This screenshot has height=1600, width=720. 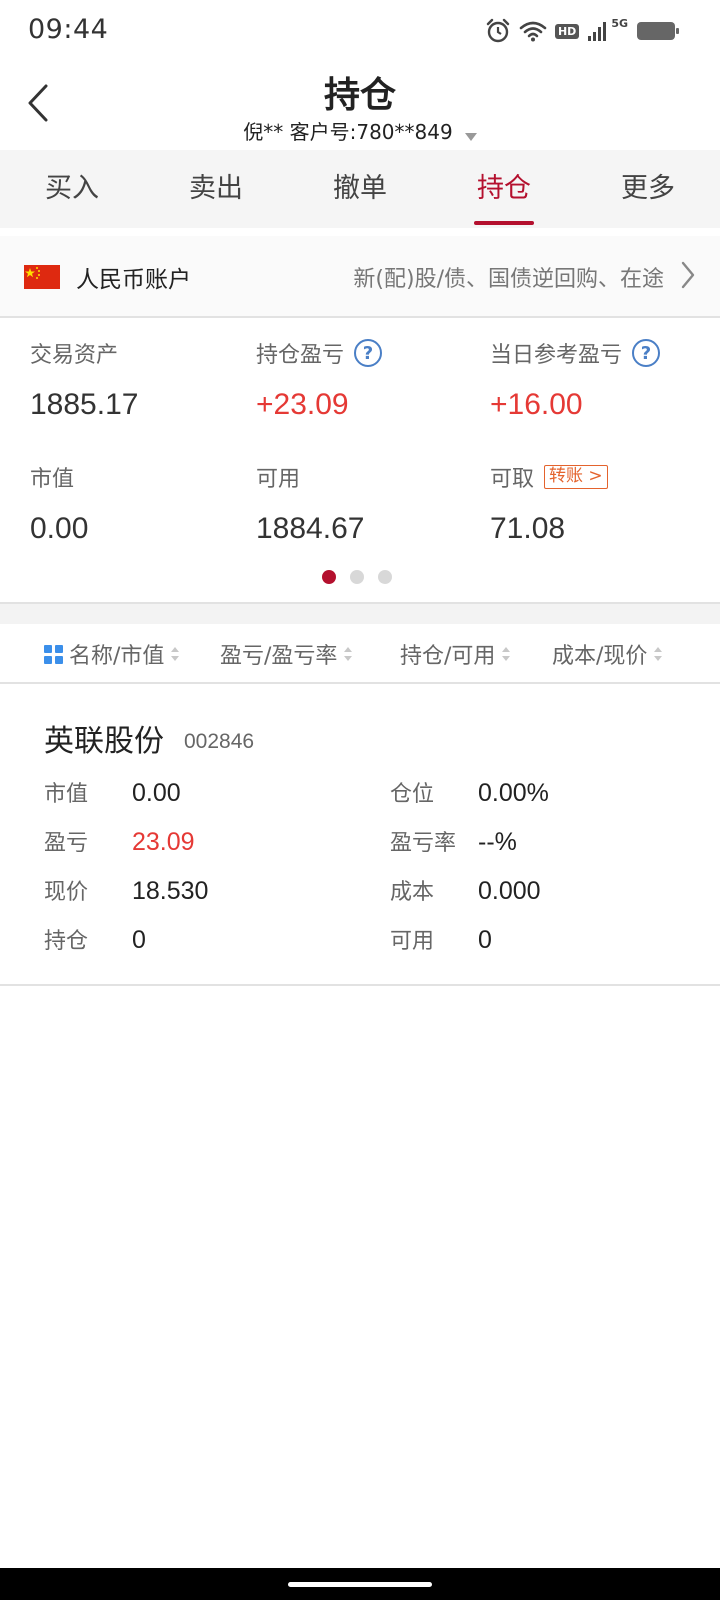 I want to click on page-header: 持仓 倪** 客户号:780**849, so click(x=360, y=105).